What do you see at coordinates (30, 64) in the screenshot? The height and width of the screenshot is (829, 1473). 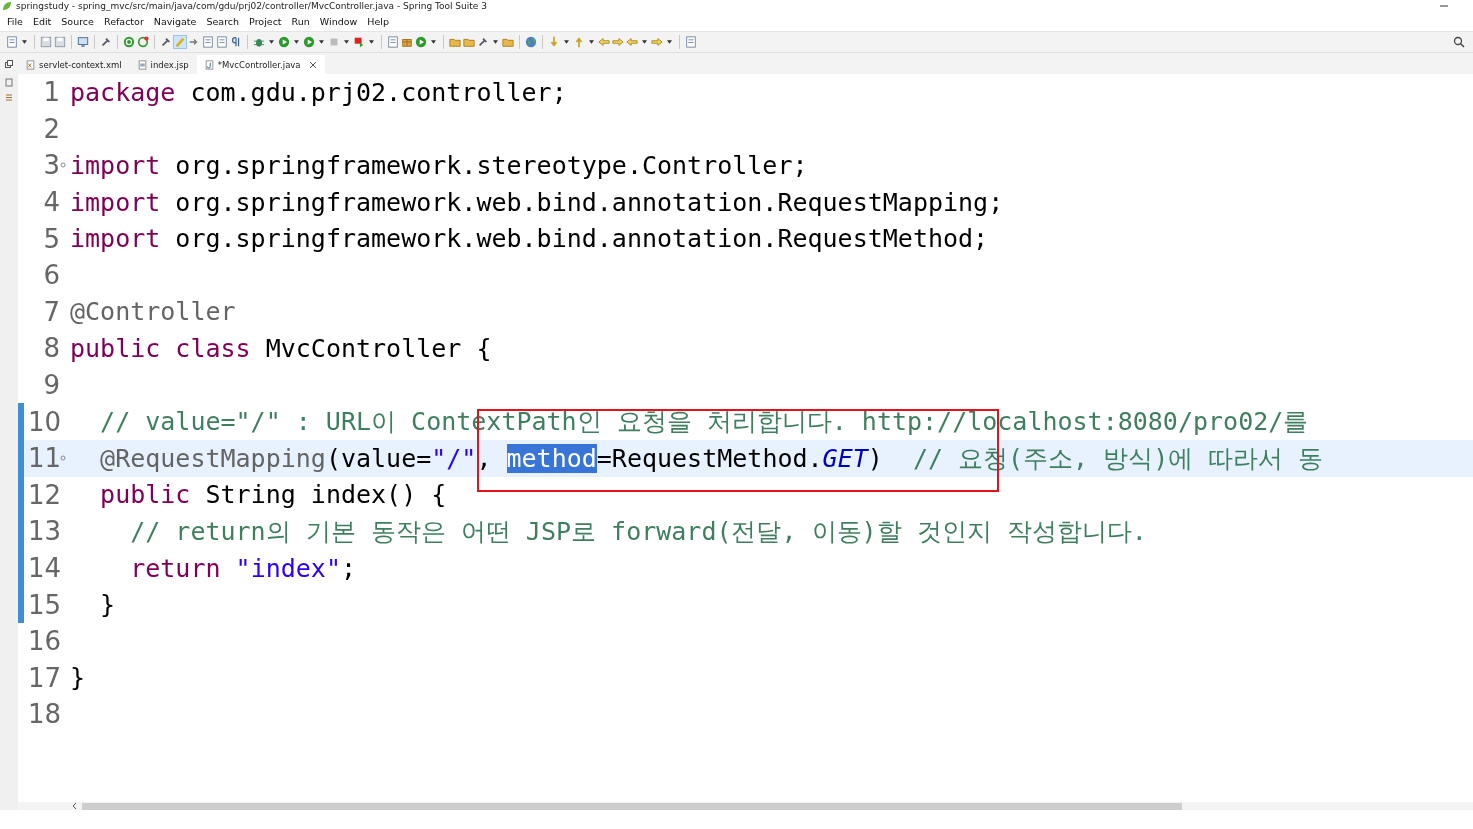 I see `xml-file-icon` at bounding box center [30, 64].